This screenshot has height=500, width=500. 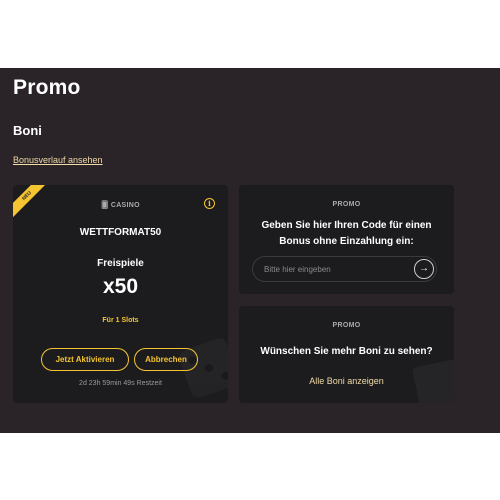 I want to click on category-label: CASINO, so click(x=125, y=205).